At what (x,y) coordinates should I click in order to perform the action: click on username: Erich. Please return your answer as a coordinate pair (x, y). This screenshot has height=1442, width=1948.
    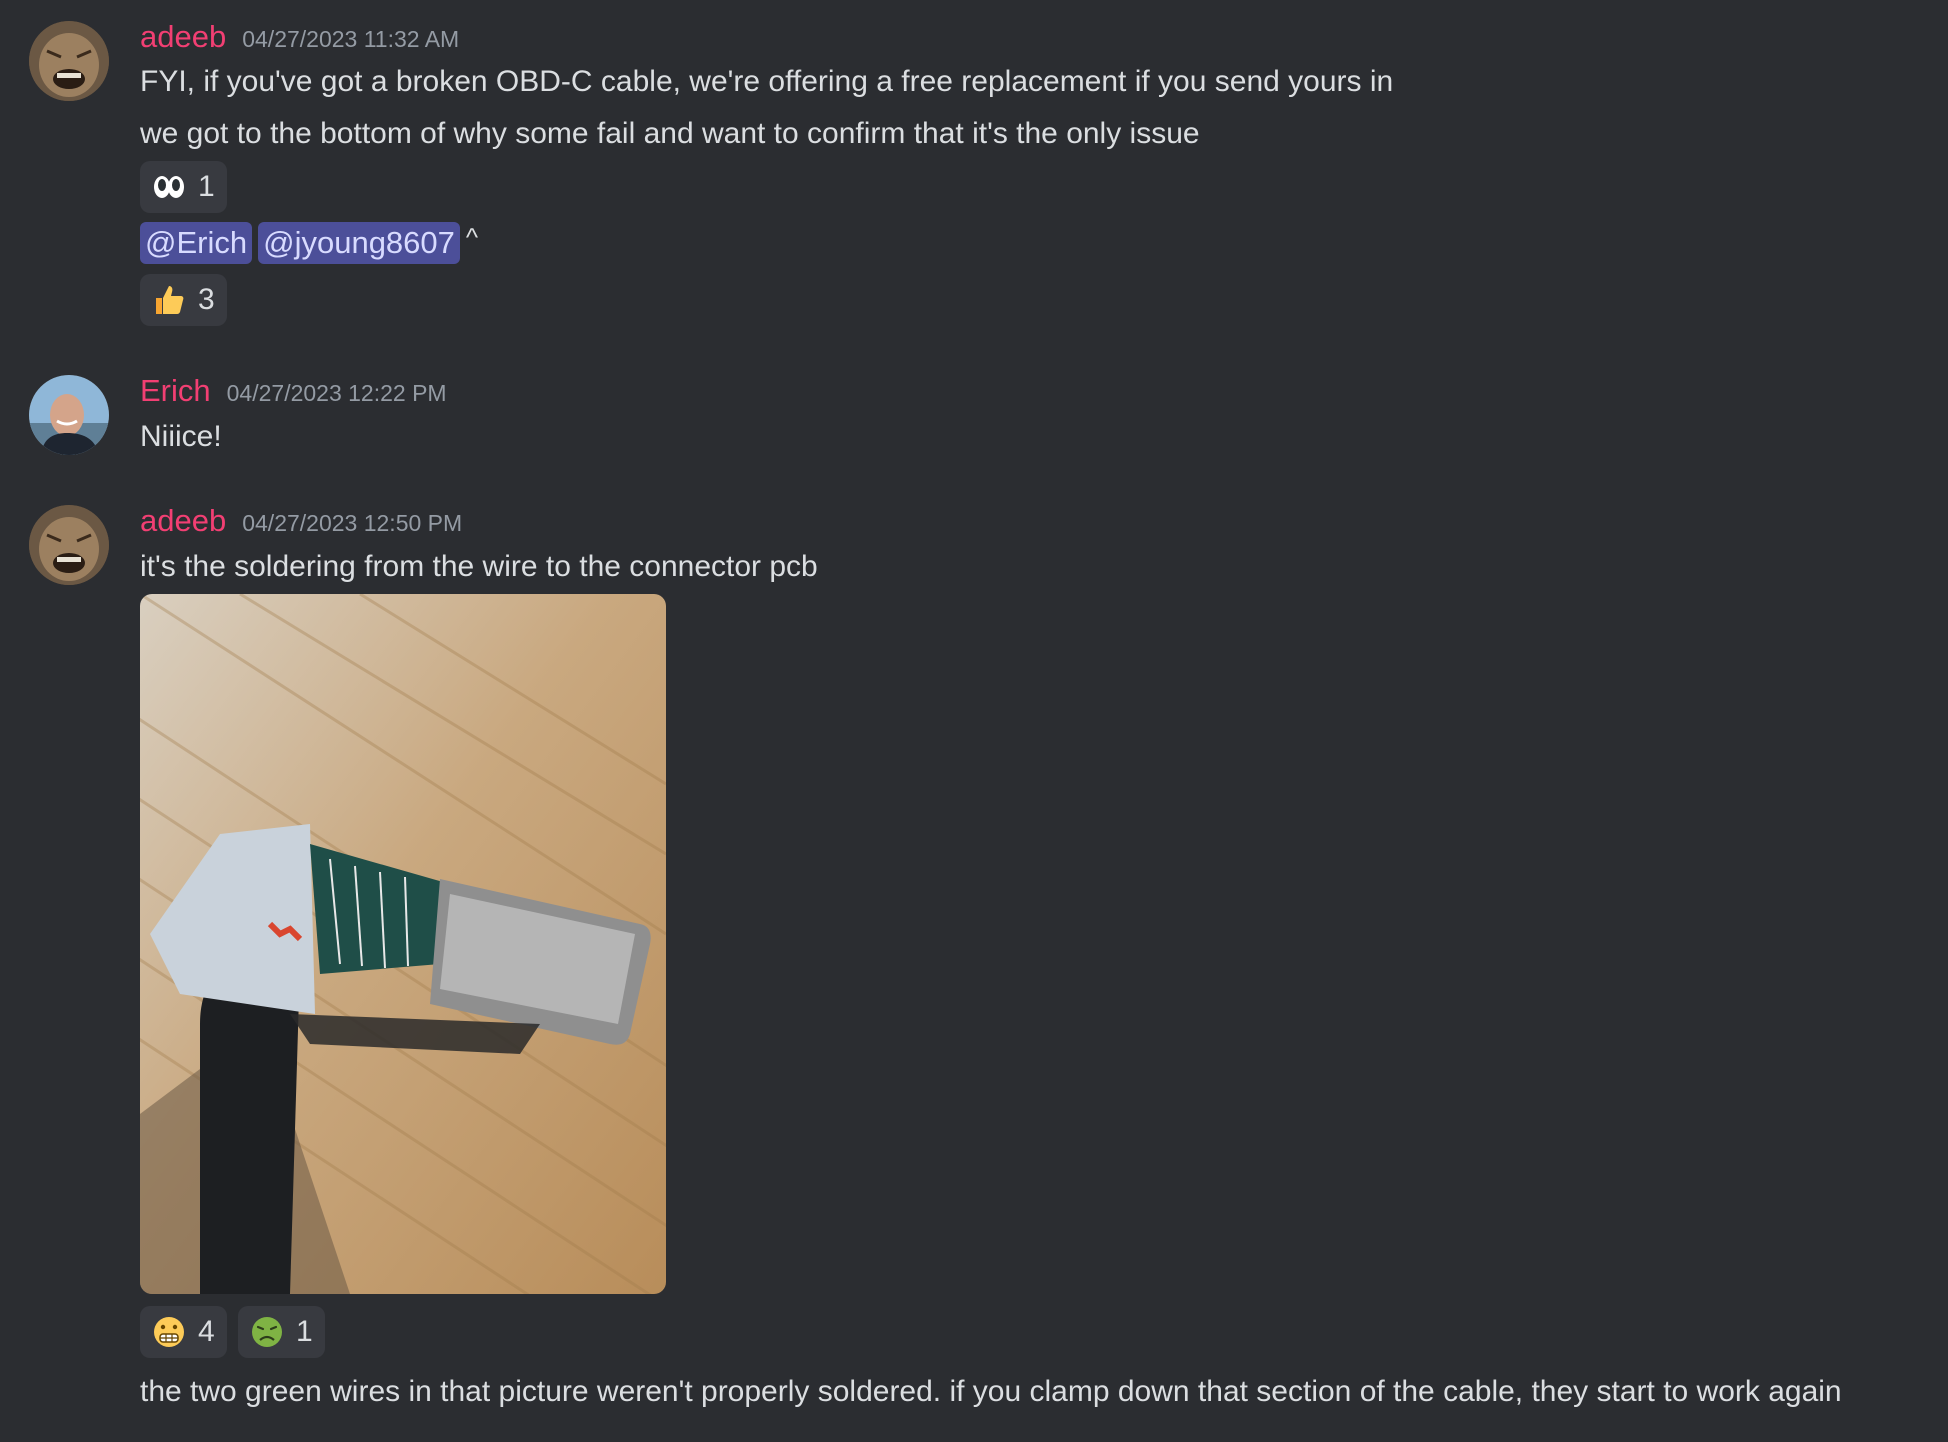
    Looking at the image, I should click on (175, 391).